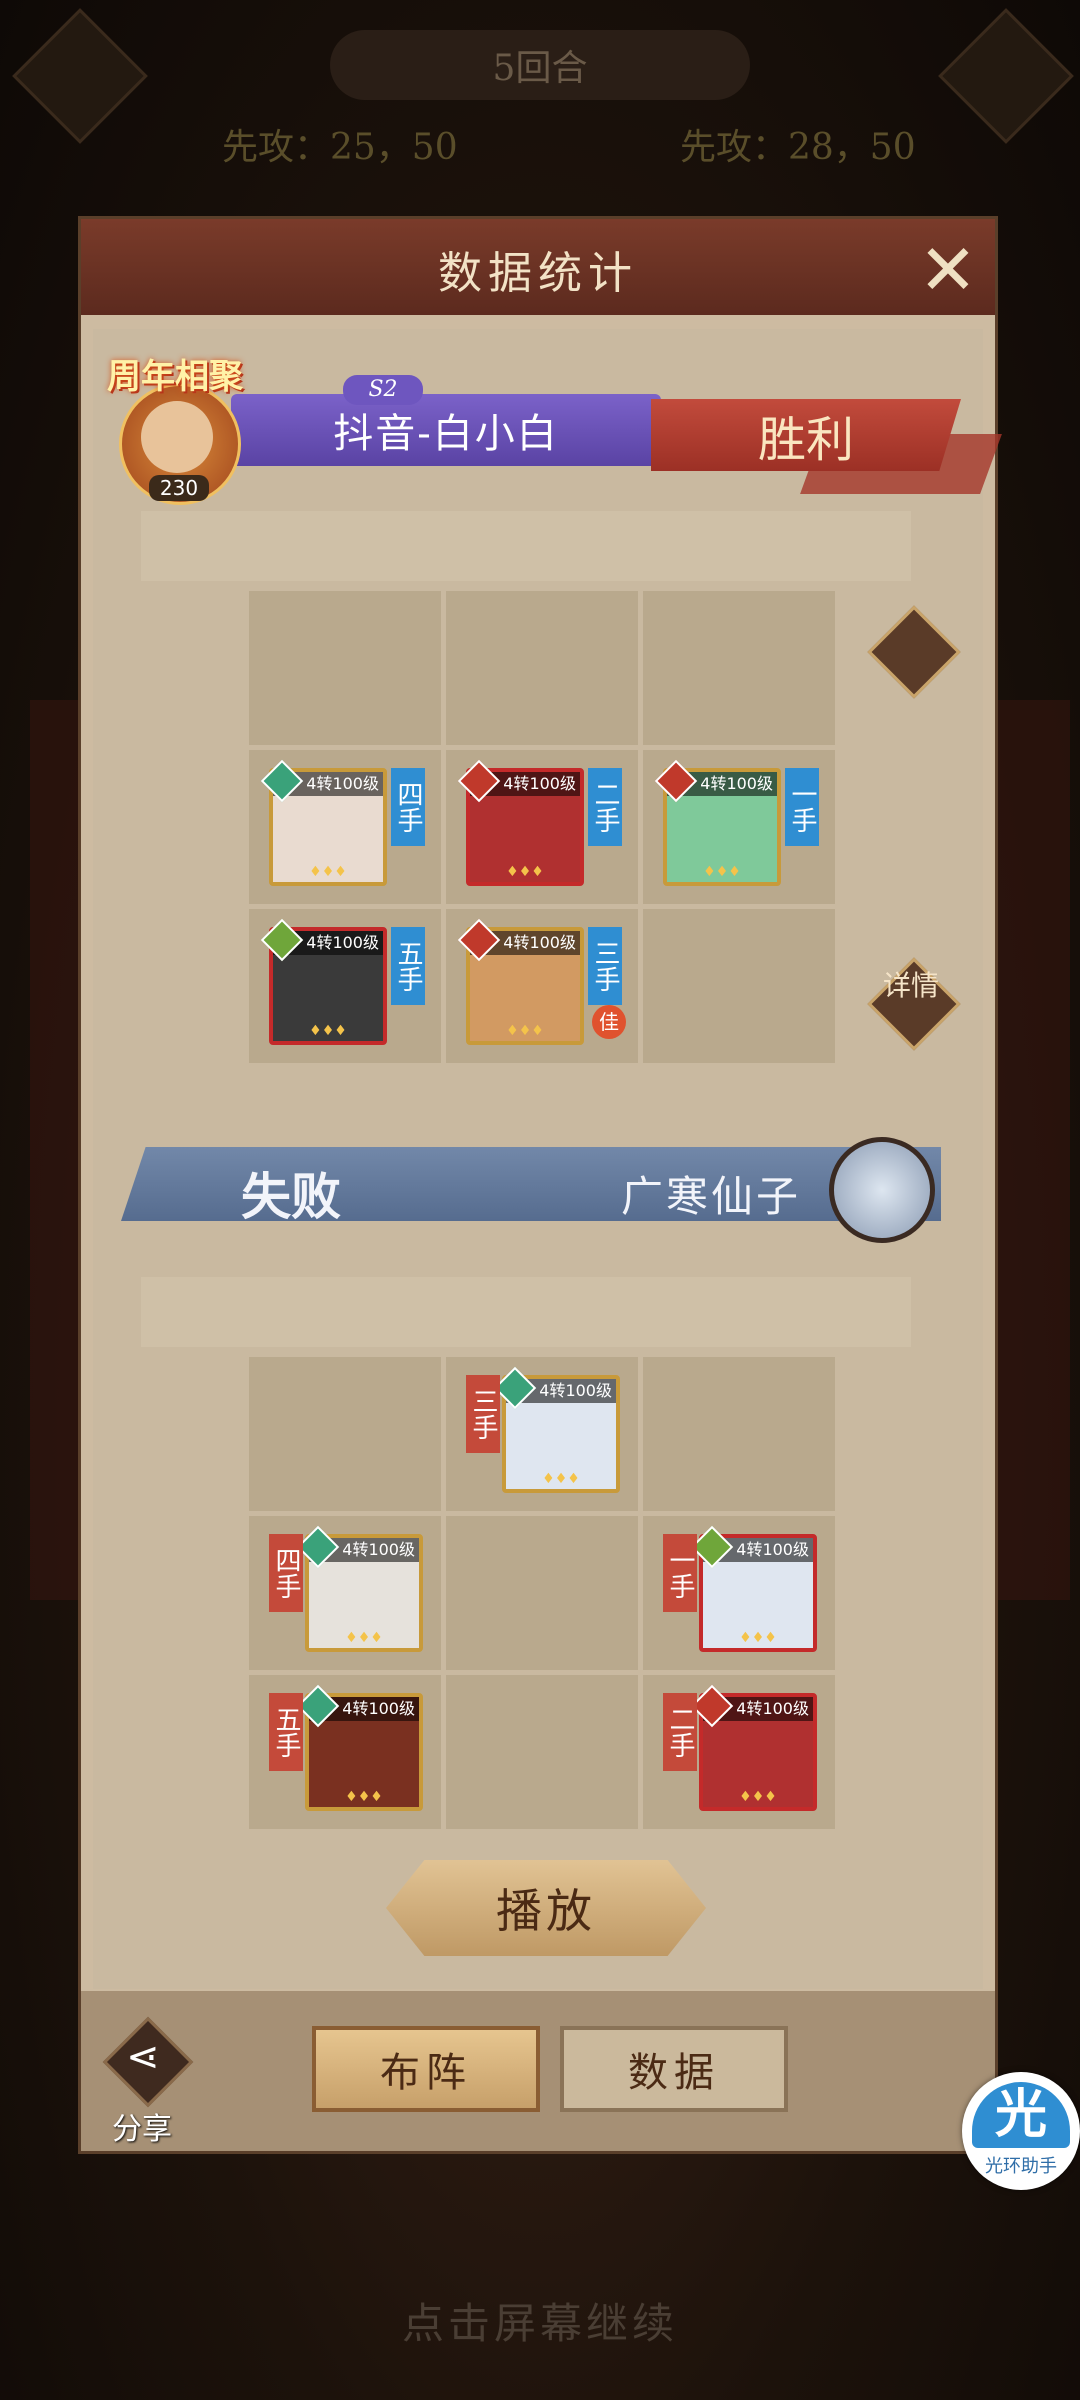 This screenshot has height=2400, width=1080. What do you see at coordinates (609, 1022) in the screenshot?
I see `best-badge: 佳` at bounding box center [609, 1022].